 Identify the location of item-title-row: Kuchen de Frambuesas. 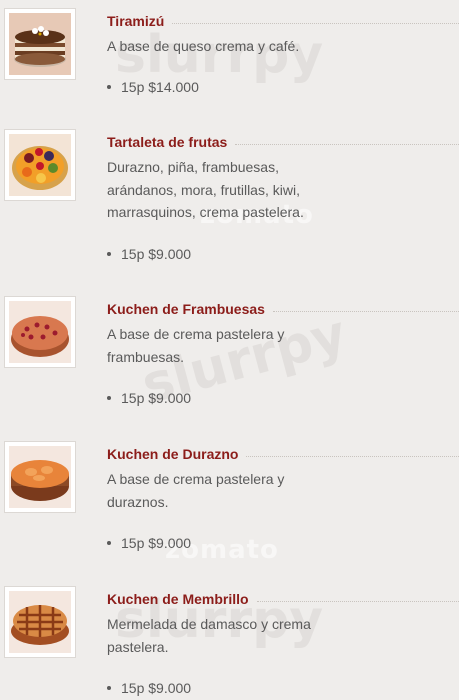
(283, 309).